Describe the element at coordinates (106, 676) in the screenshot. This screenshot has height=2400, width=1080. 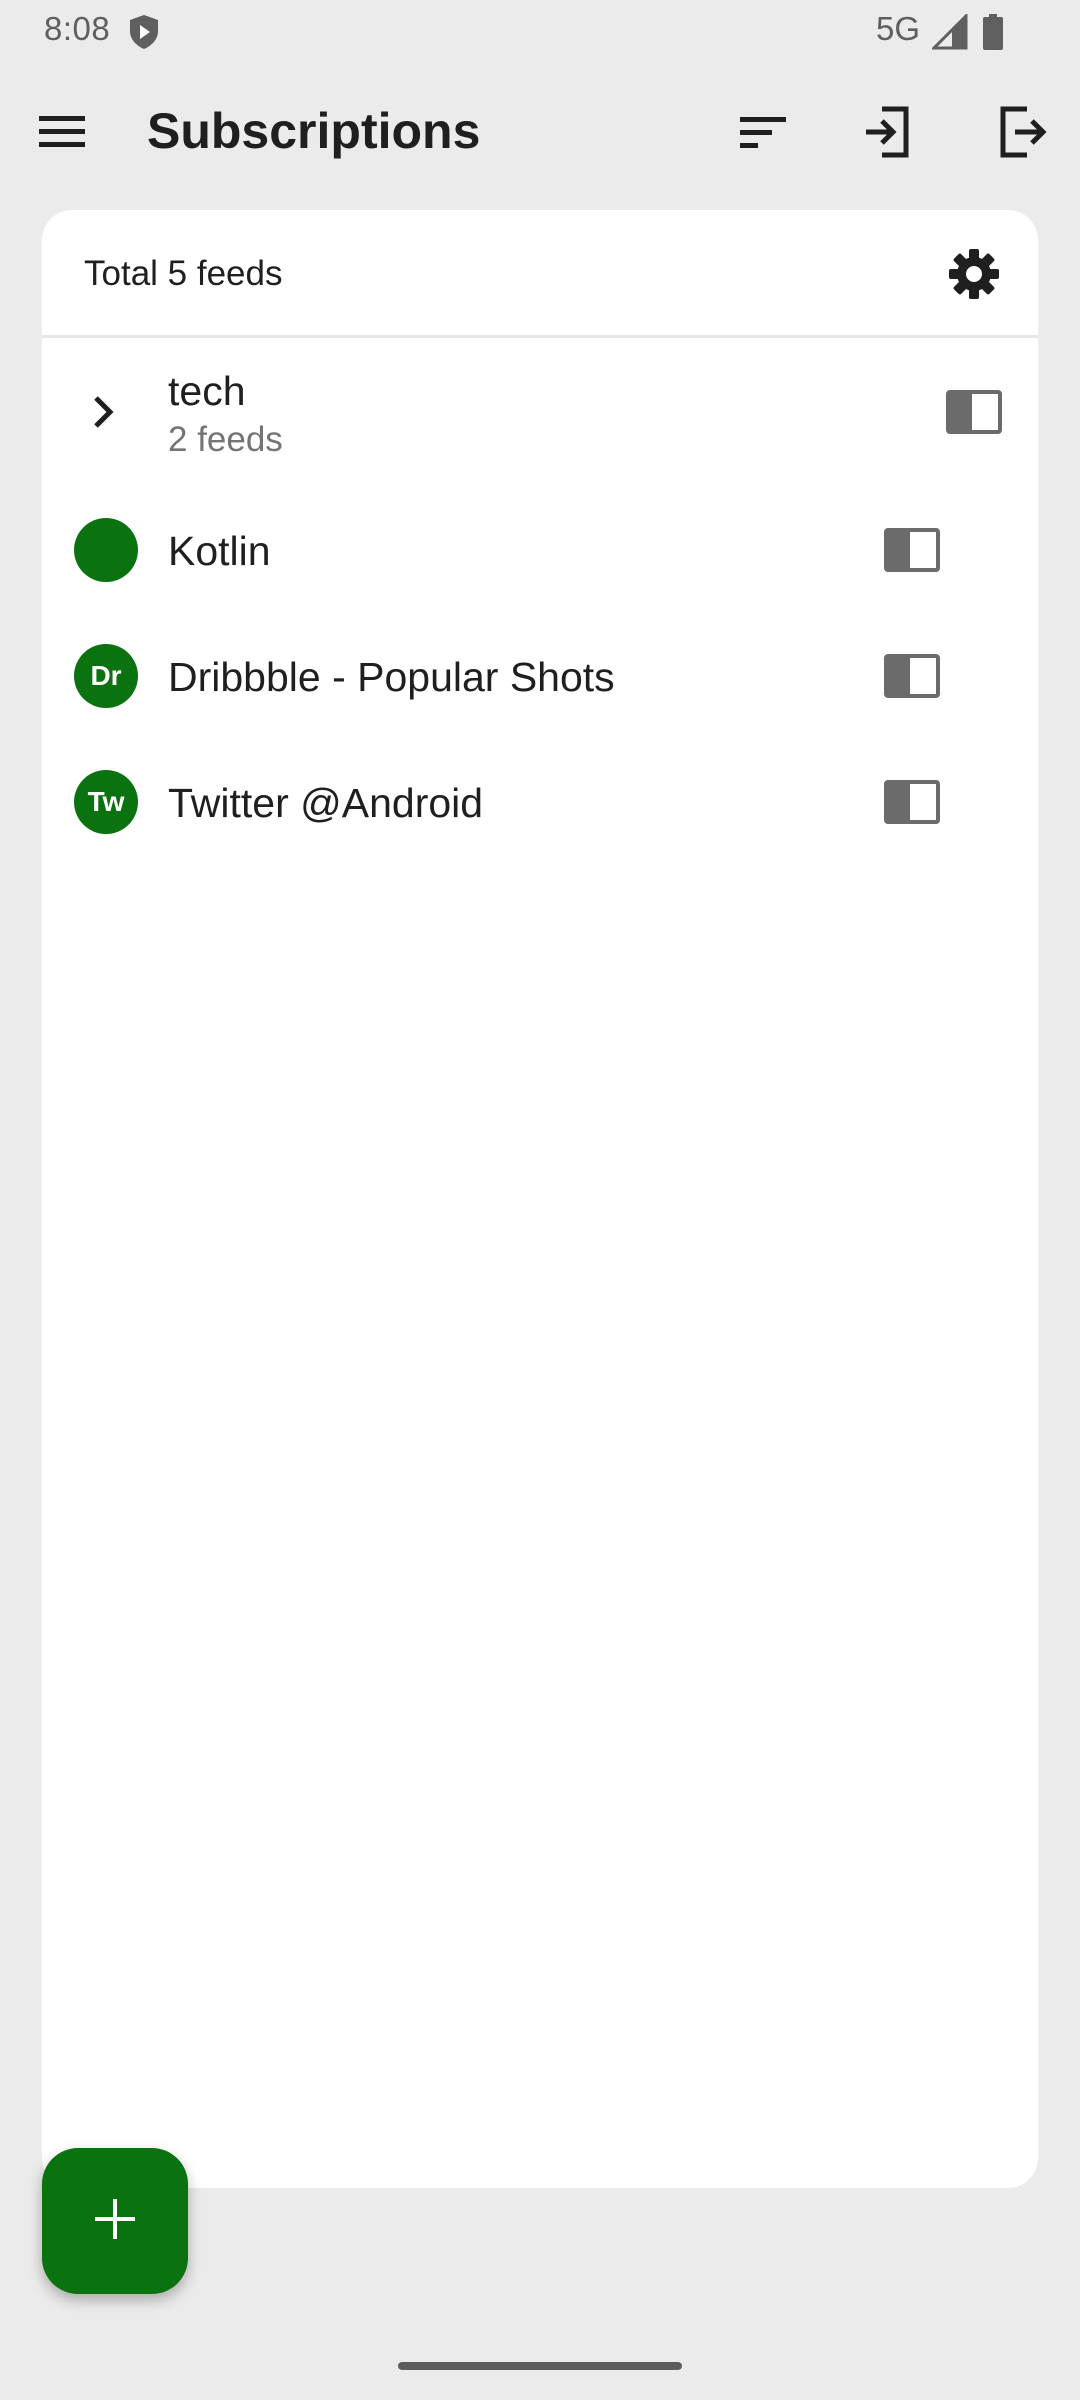
I see `feed-avatar: Dr` at that location.